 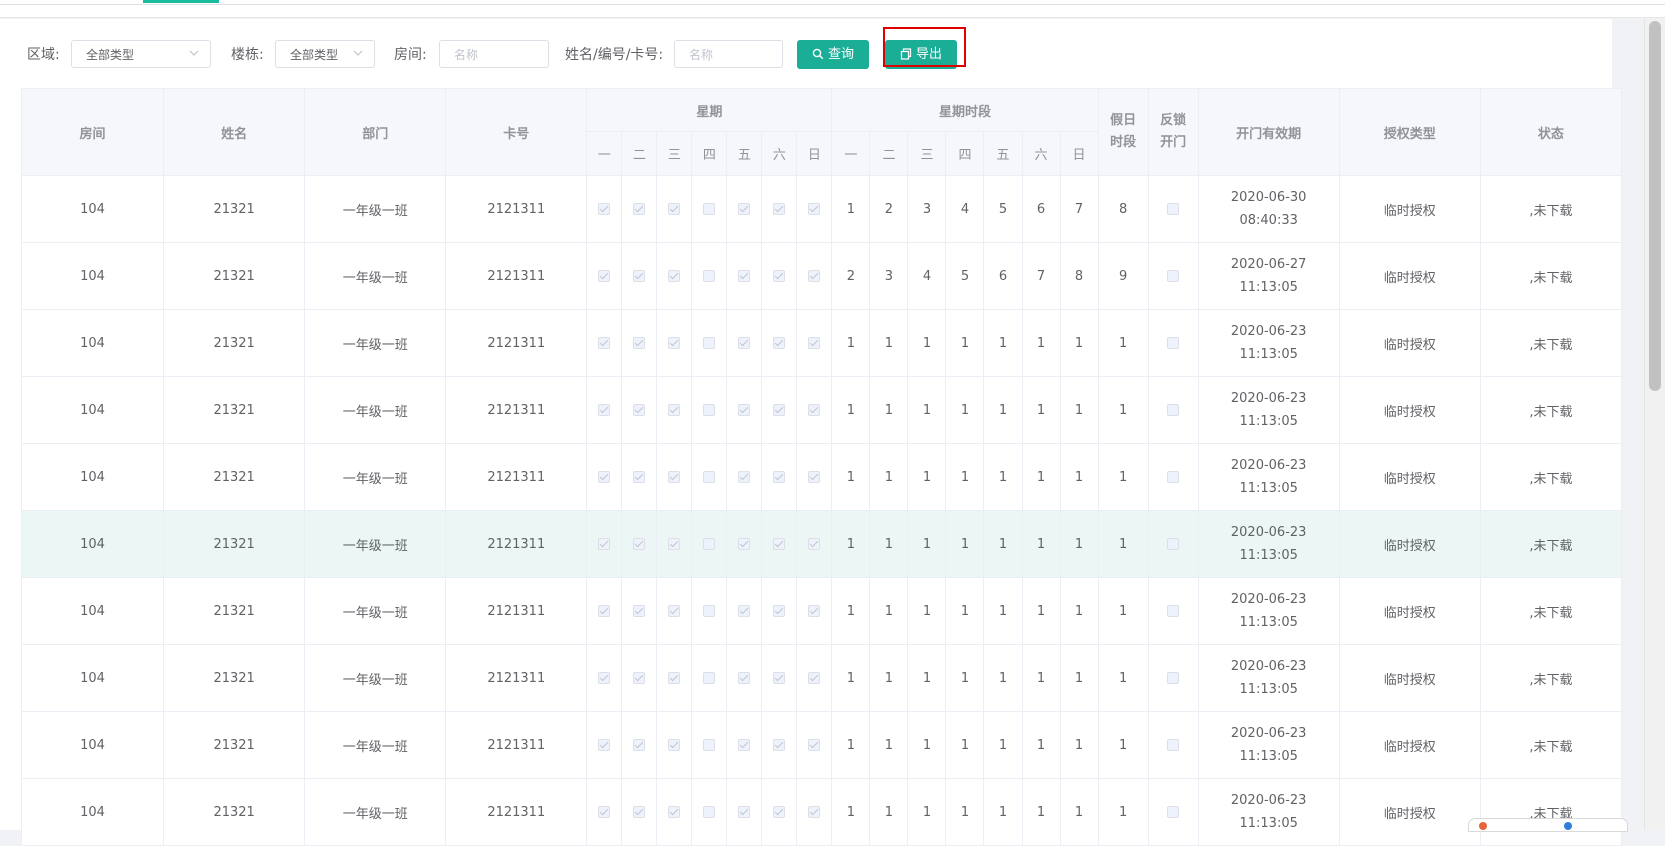 I want to click on cell-week-period: 8, so click(x=1079, y=276).